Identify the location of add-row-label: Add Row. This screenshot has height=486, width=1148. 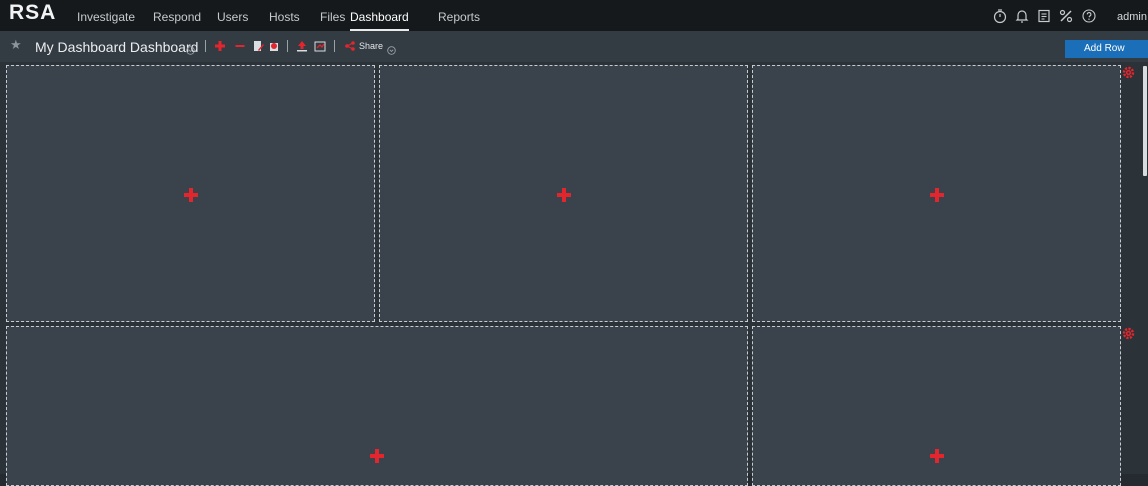
(1104, 48).